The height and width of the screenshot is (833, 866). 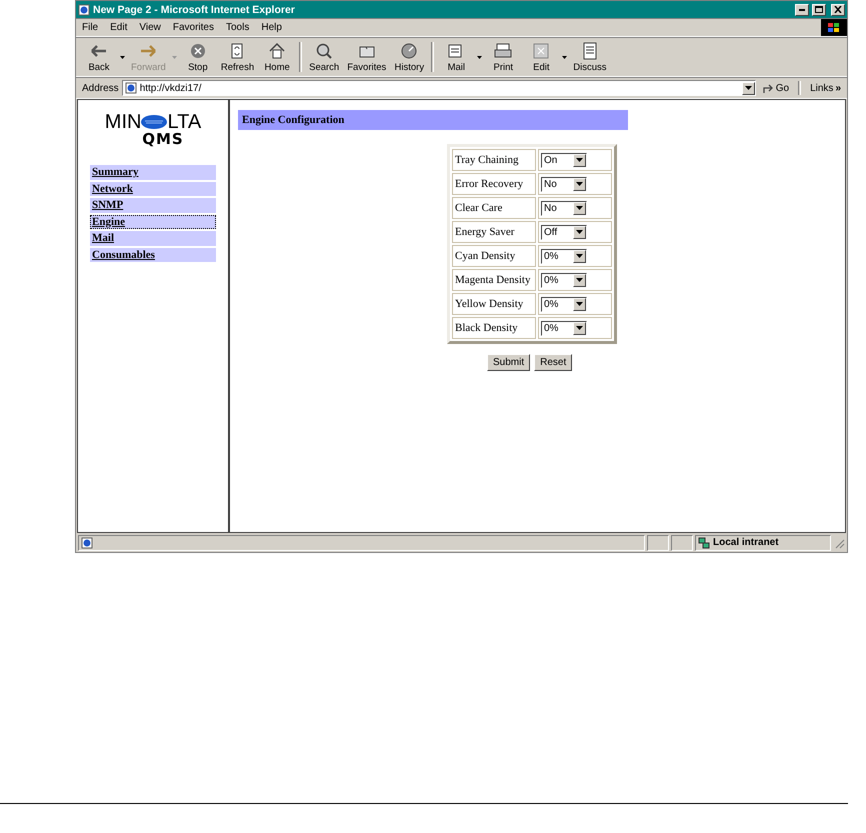 I want to click on setting-label: Tray Chaining, so click(x=494, y=160).